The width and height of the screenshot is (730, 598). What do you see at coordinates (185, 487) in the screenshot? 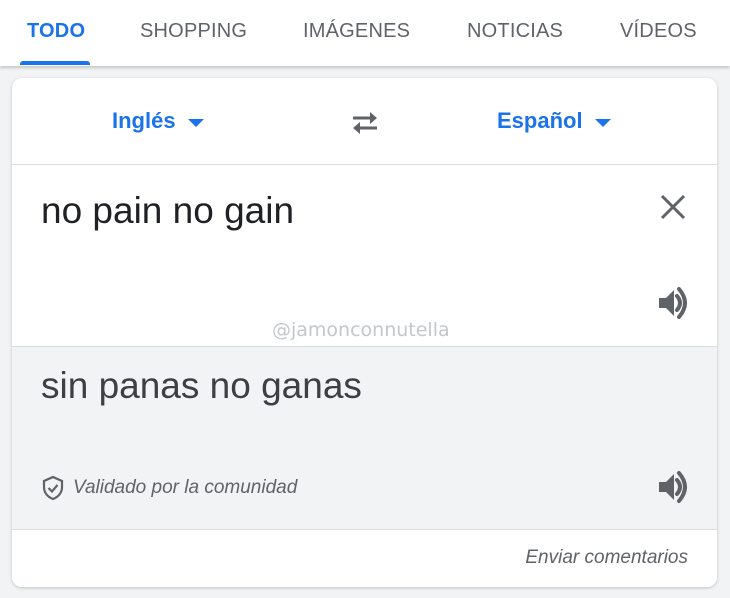
I see `validated-label: Validado por la comunidad` at bounding box center [185, 487].